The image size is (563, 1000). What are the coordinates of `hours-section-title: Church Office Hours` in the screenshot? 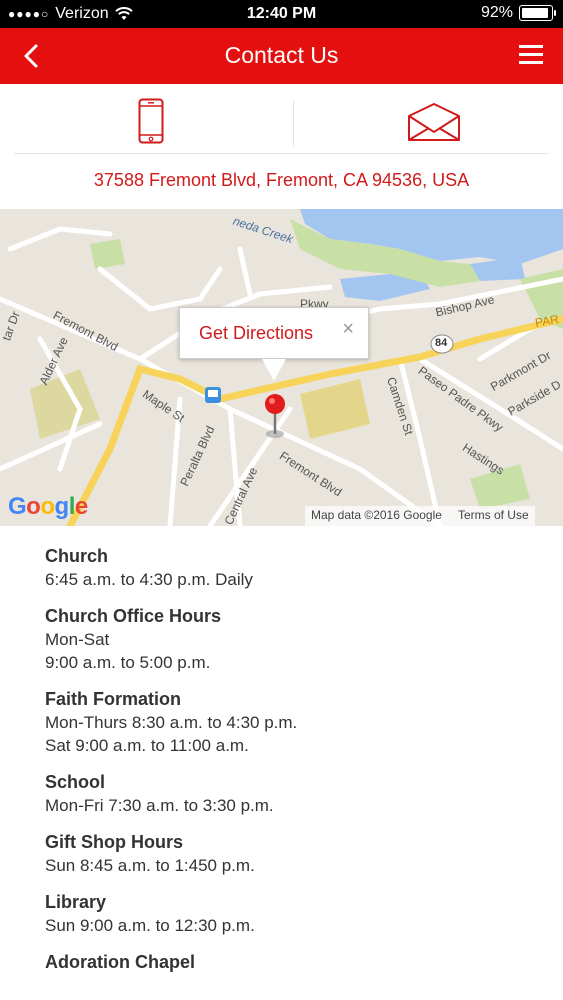 It's located at (133, 616).